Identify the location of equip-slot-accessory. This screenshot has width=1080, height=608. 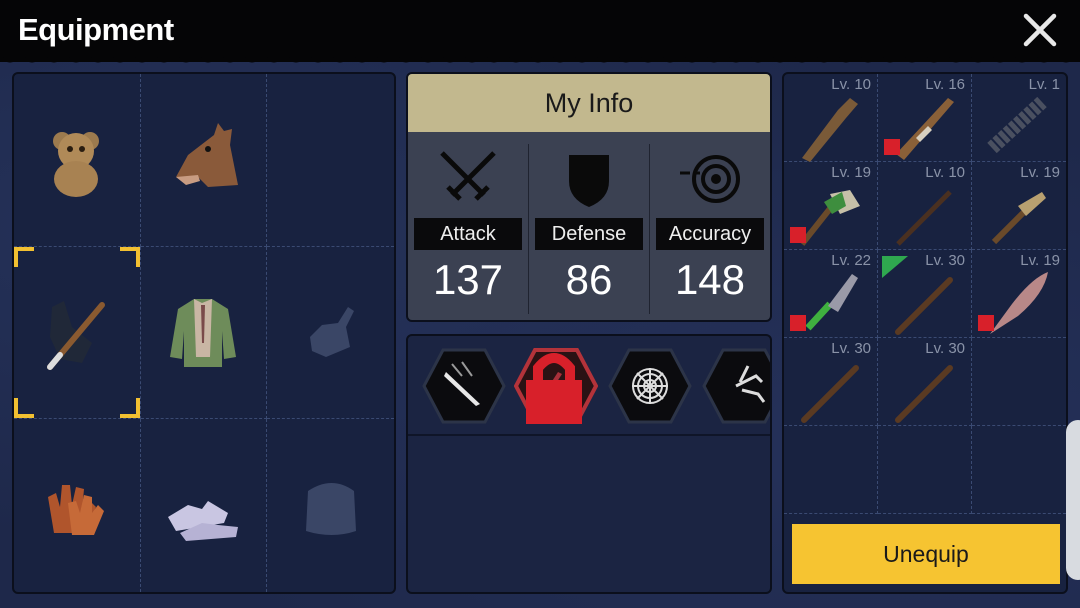
(77, 160).